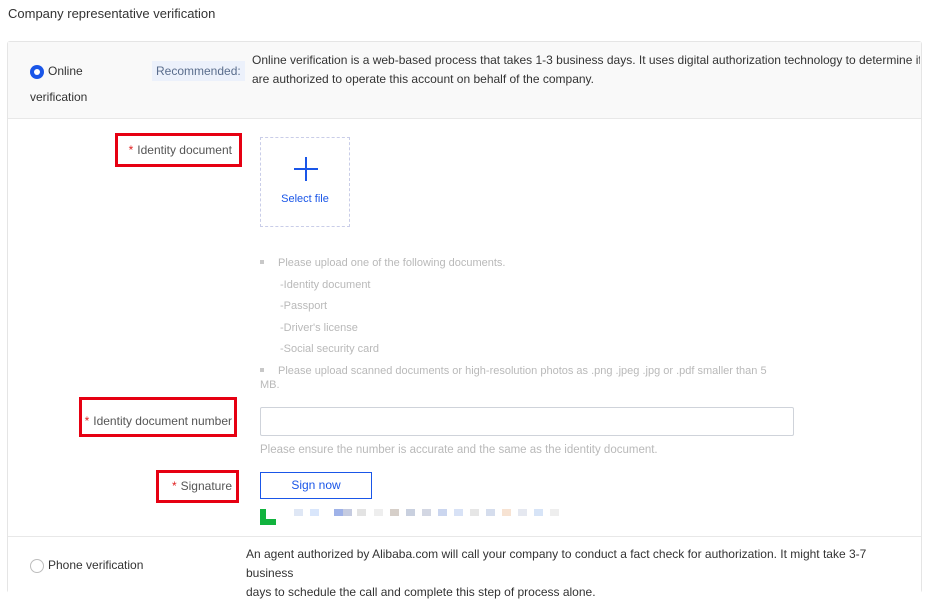 The height and width of the screenshot is (600, 930). What do you see at coordinates (198, 71) in the screenshot?
I see `recommended-badge: Recommended:` at bounding box center [198, 71].